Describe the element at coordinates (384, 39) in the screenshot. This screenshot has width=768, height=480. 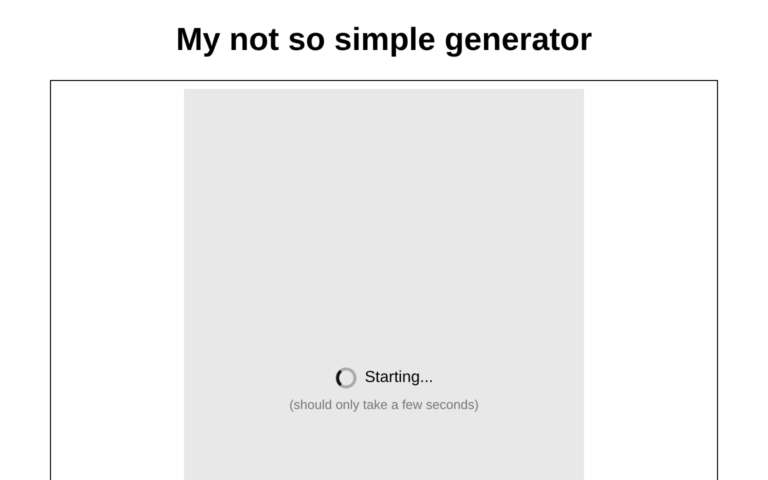
I see `page-title: My not so simple generator` at that location.